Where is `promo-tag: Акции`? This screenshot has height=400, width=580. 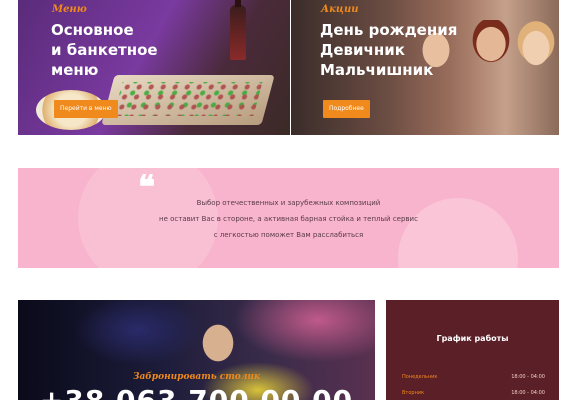 promo-tag: Акции is located at coordinates (340, 9).